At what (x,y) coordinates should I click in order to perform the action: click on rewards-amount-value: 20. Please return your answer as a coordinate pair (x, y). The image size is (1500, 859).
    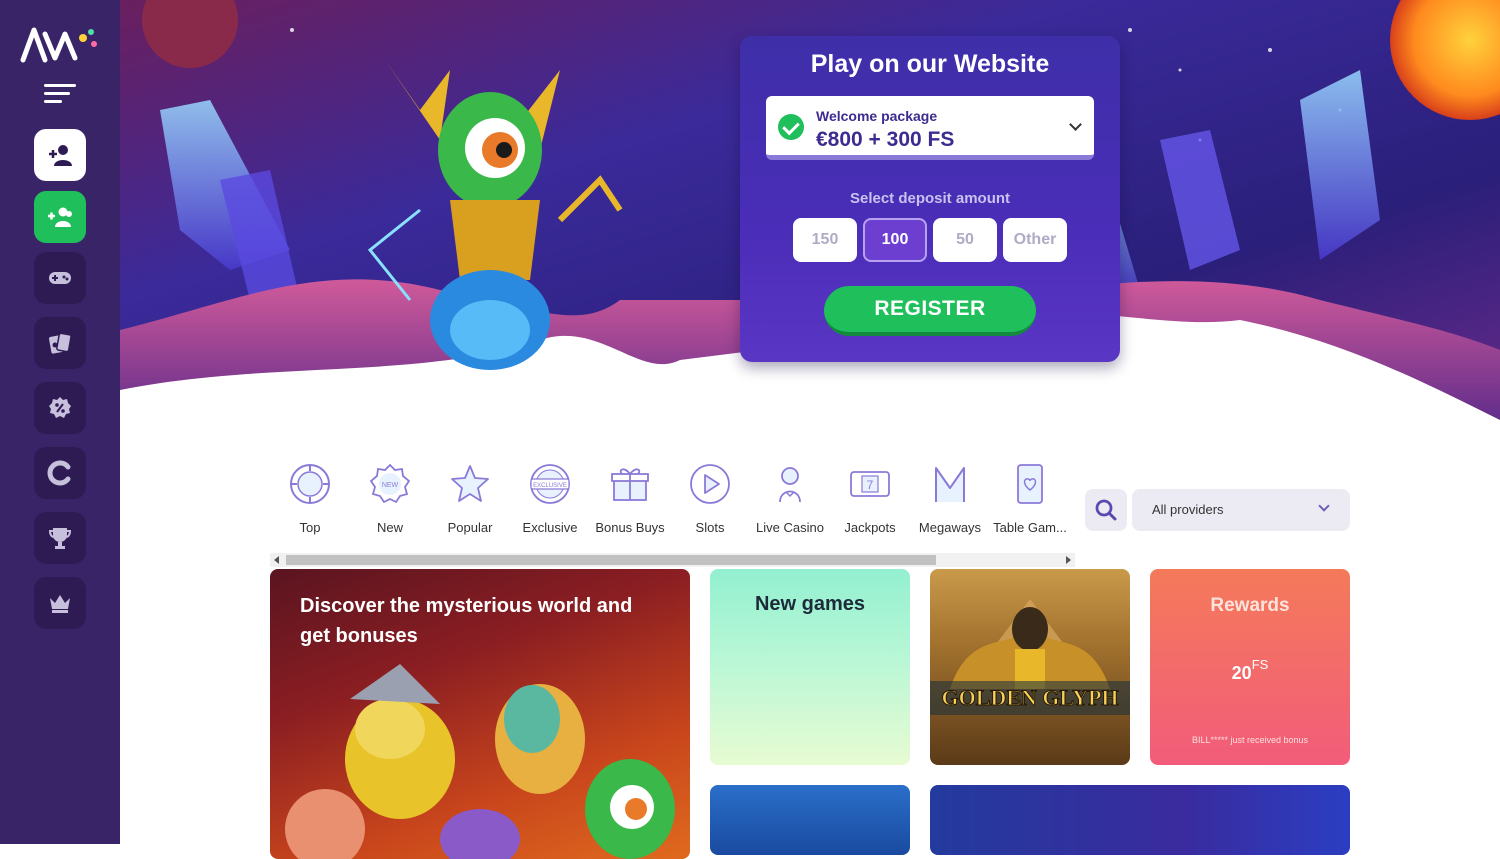
    Looking at the image, I should click on (1241, 673).